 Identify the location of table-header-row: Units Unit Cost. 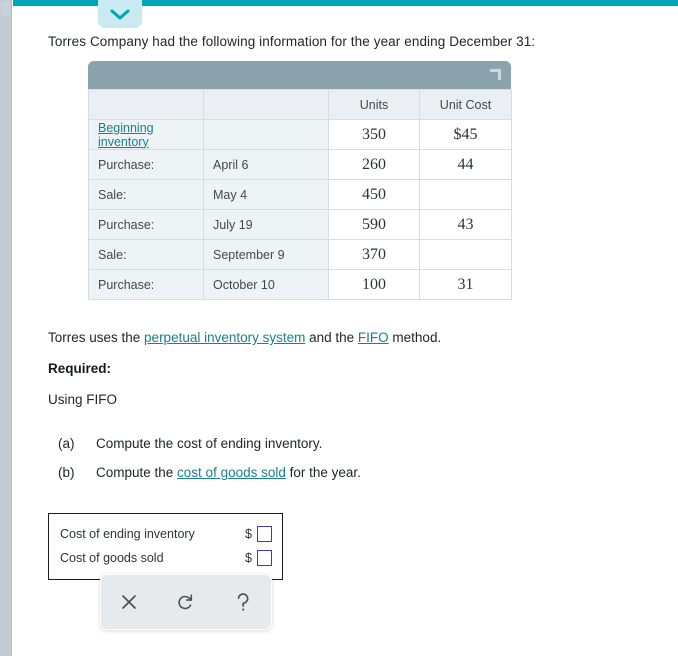
(300, 104).